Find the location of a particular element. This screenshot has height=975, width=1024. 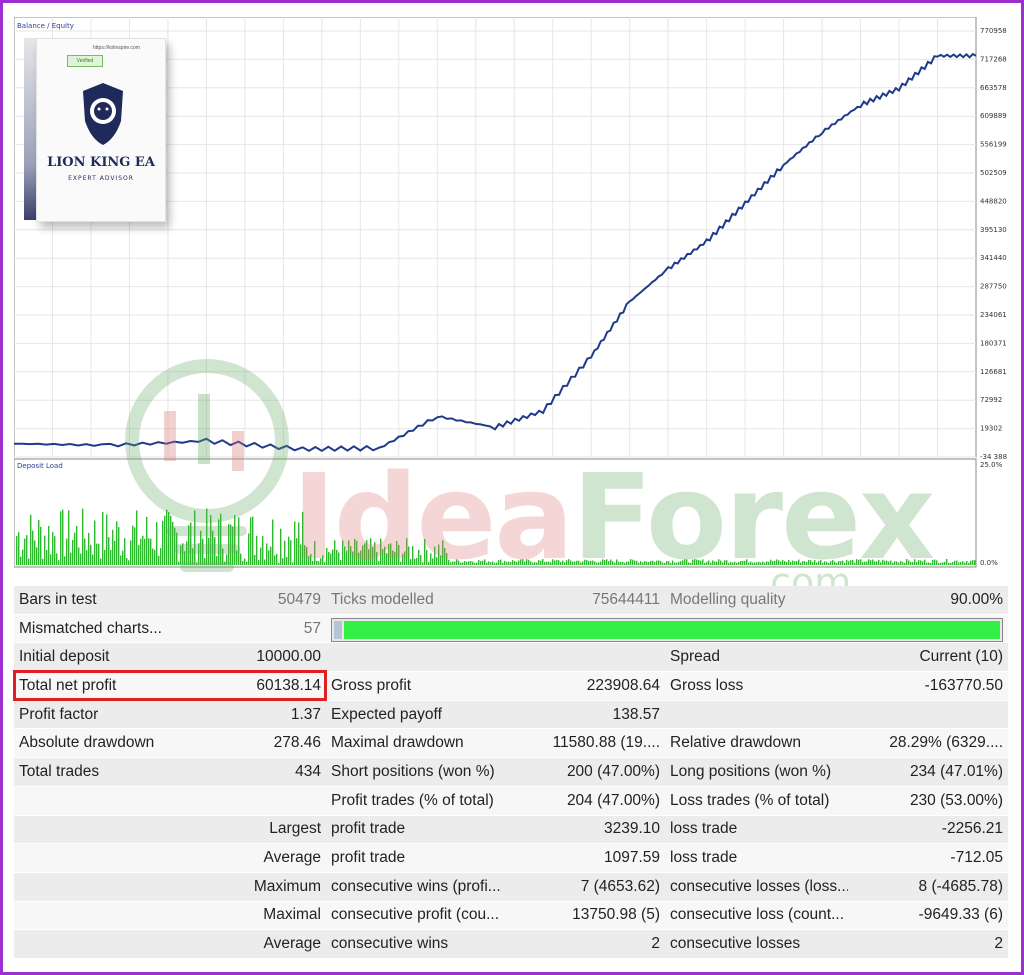

cell-label: Maximal is located at coordinates (248, 916).